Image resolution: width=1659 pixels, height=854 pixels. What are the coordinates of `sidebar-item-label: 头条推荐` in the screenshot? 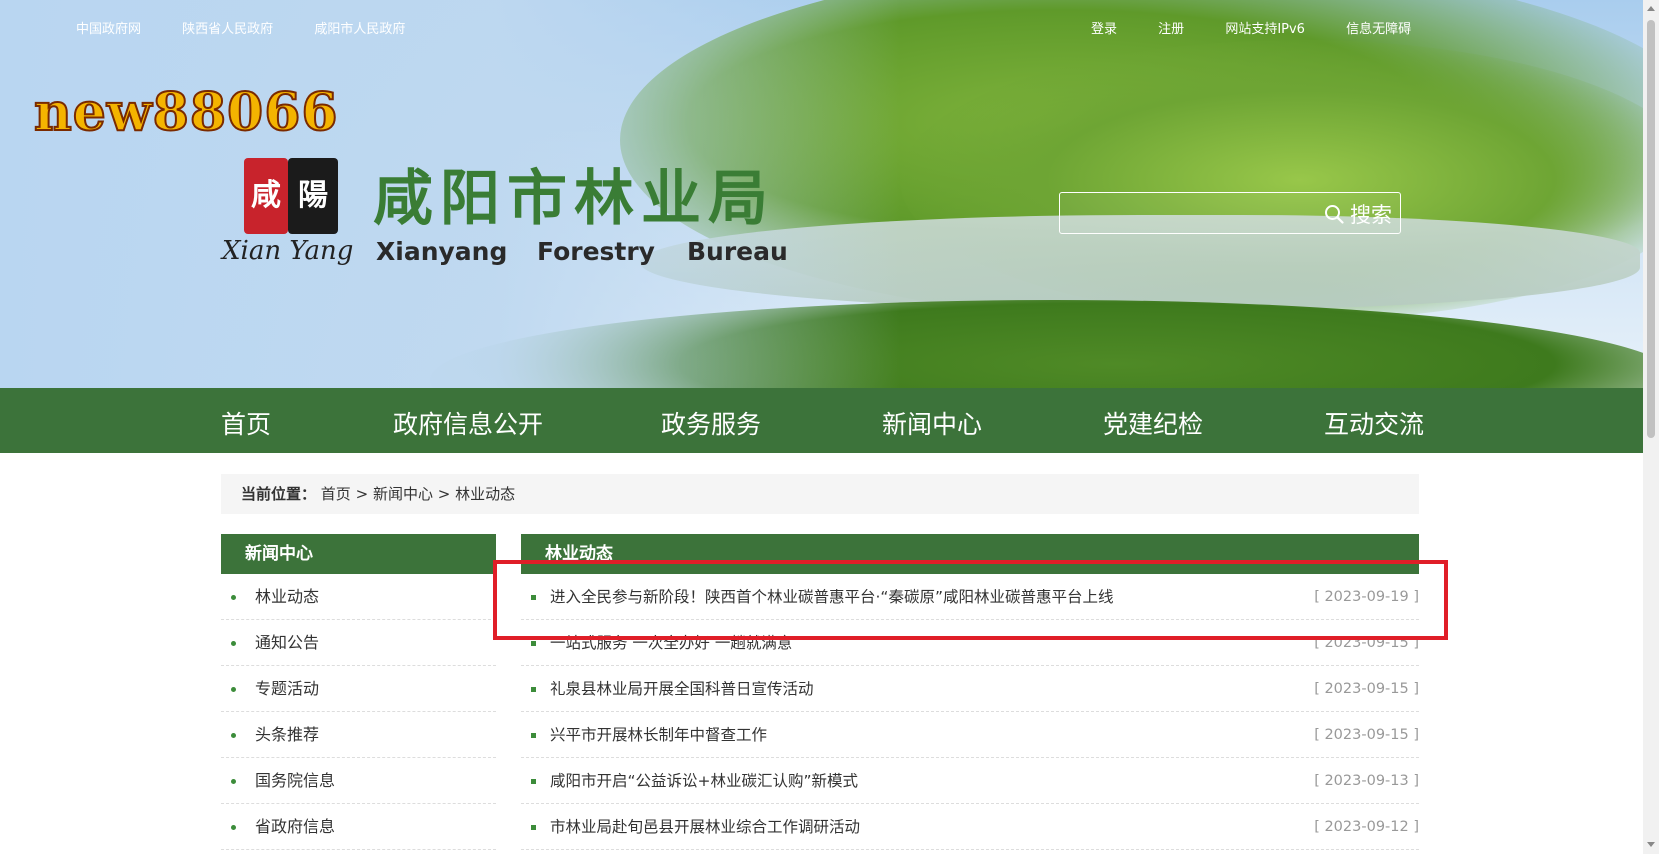 It's located at (287, 734).